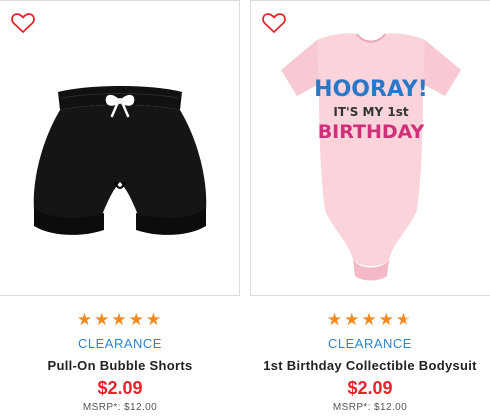  I want to click on svg-text: IT'S MY 1st, so click(370, 112).